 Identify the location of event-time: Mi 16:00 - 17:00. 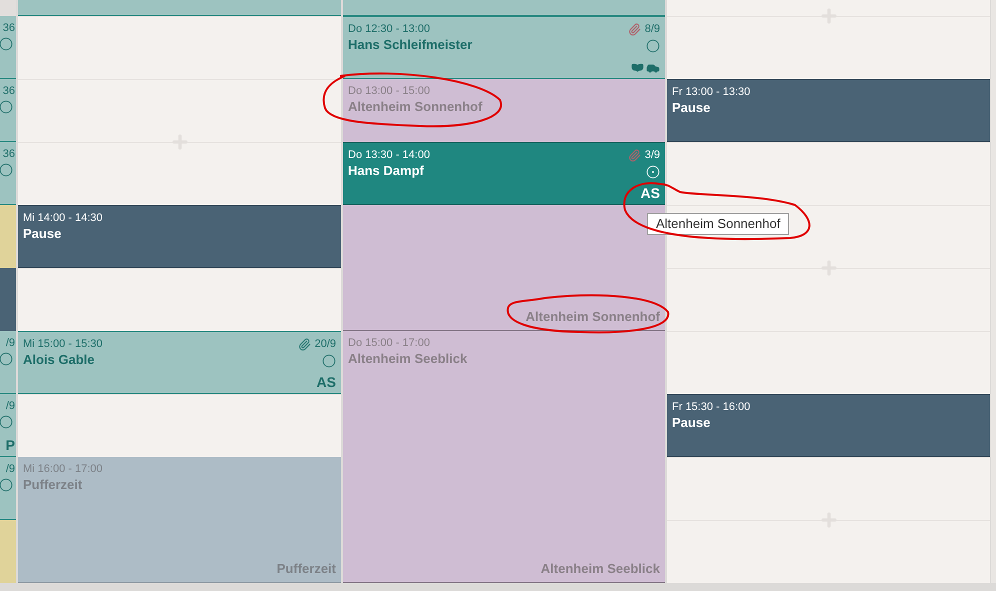
(62, 469).